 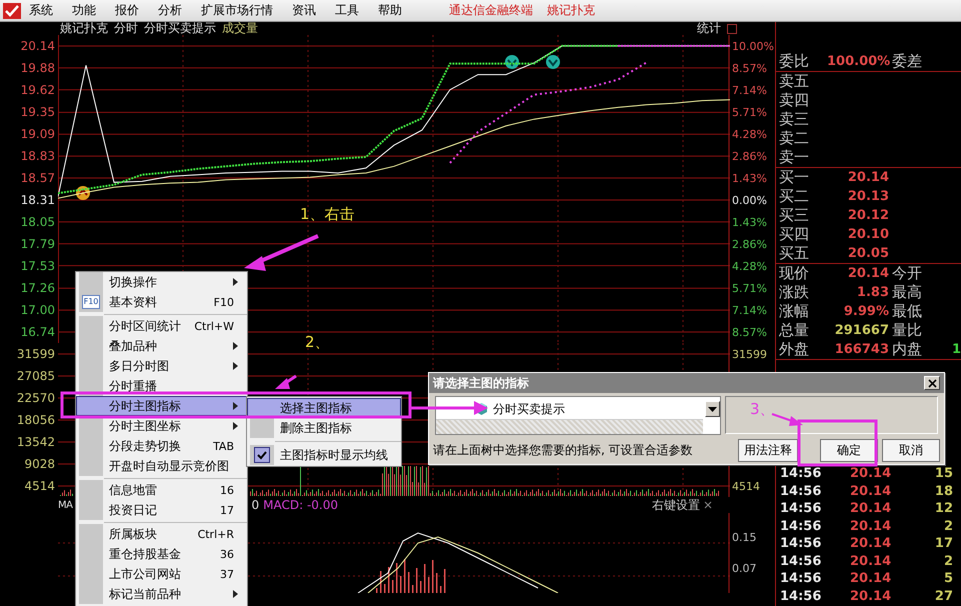 What do you see at coordinates (749, 68) in the screenshot?
I see `percent-axis-label: 8.57%` at bounding box center [749, 68].